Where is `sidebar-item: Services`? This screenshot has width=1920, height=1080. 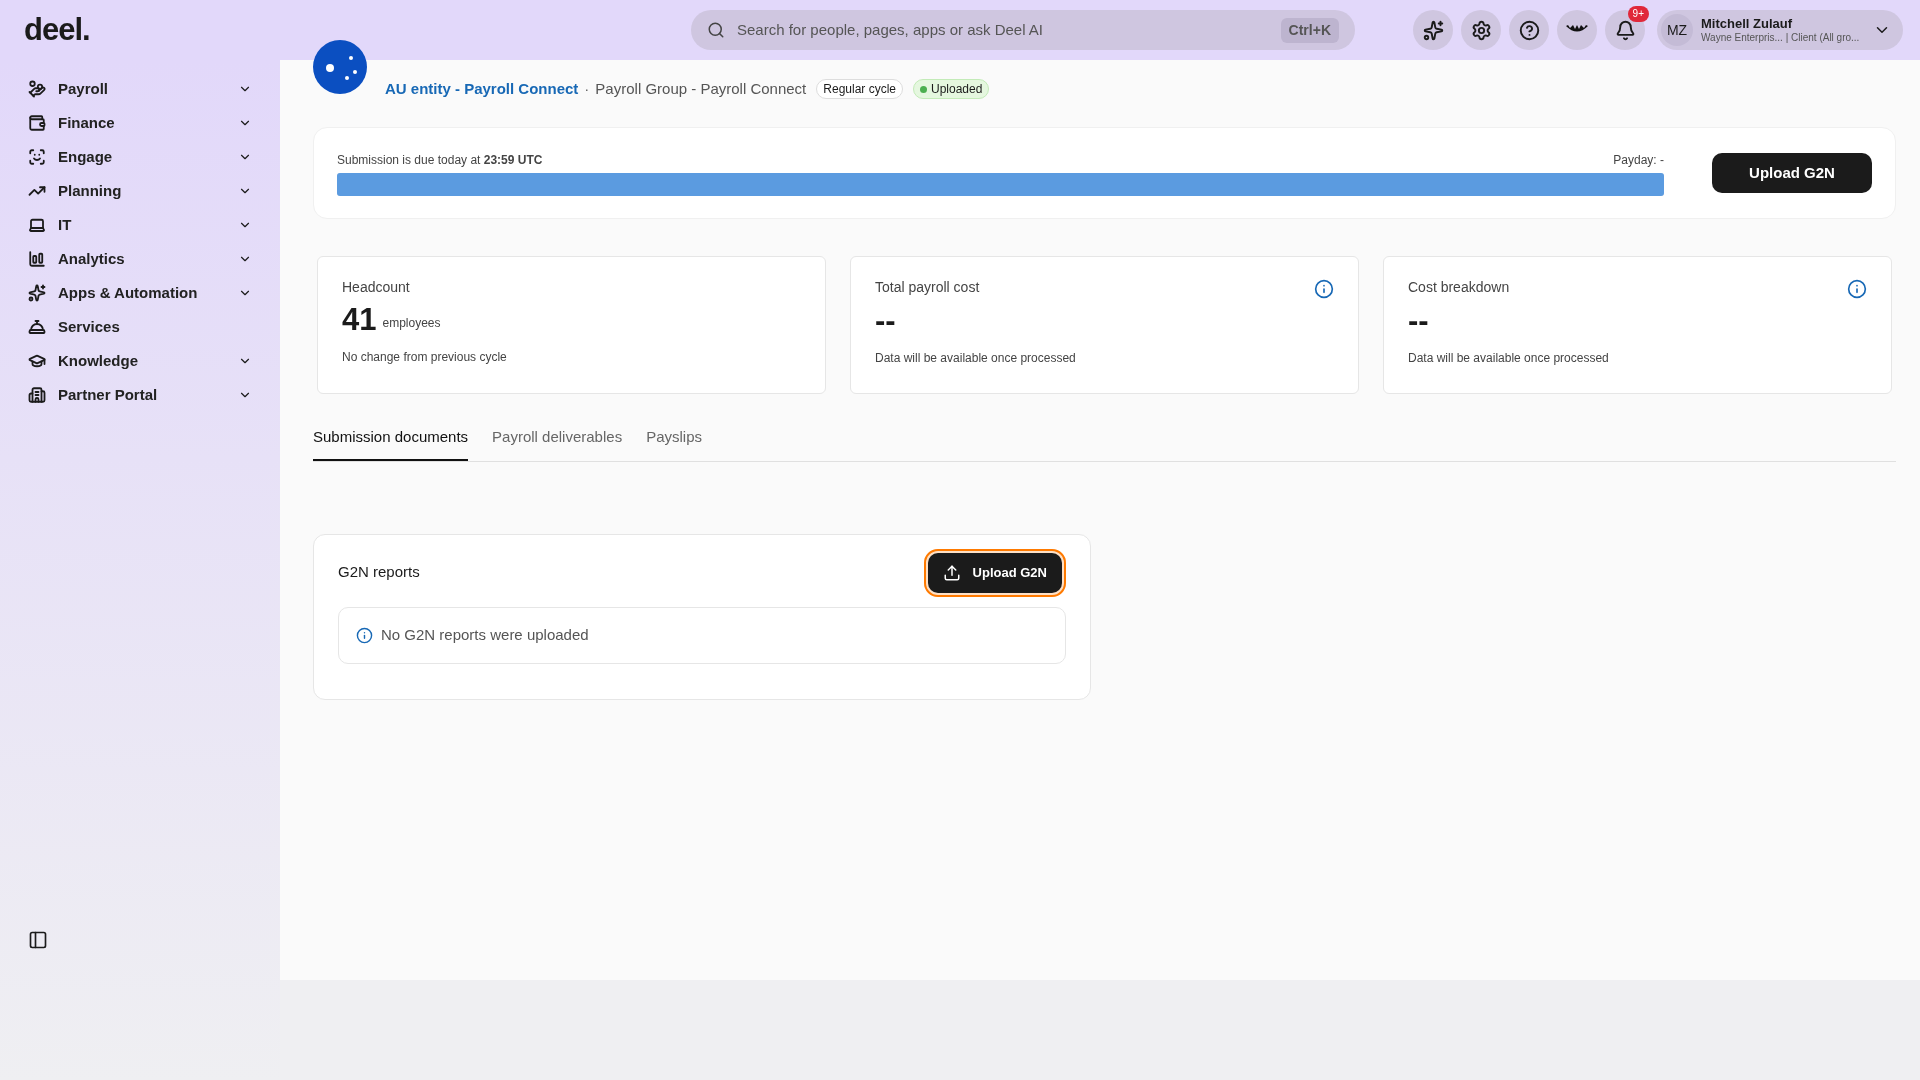
sidebar-item: Services is located at coordinates (140, 327).